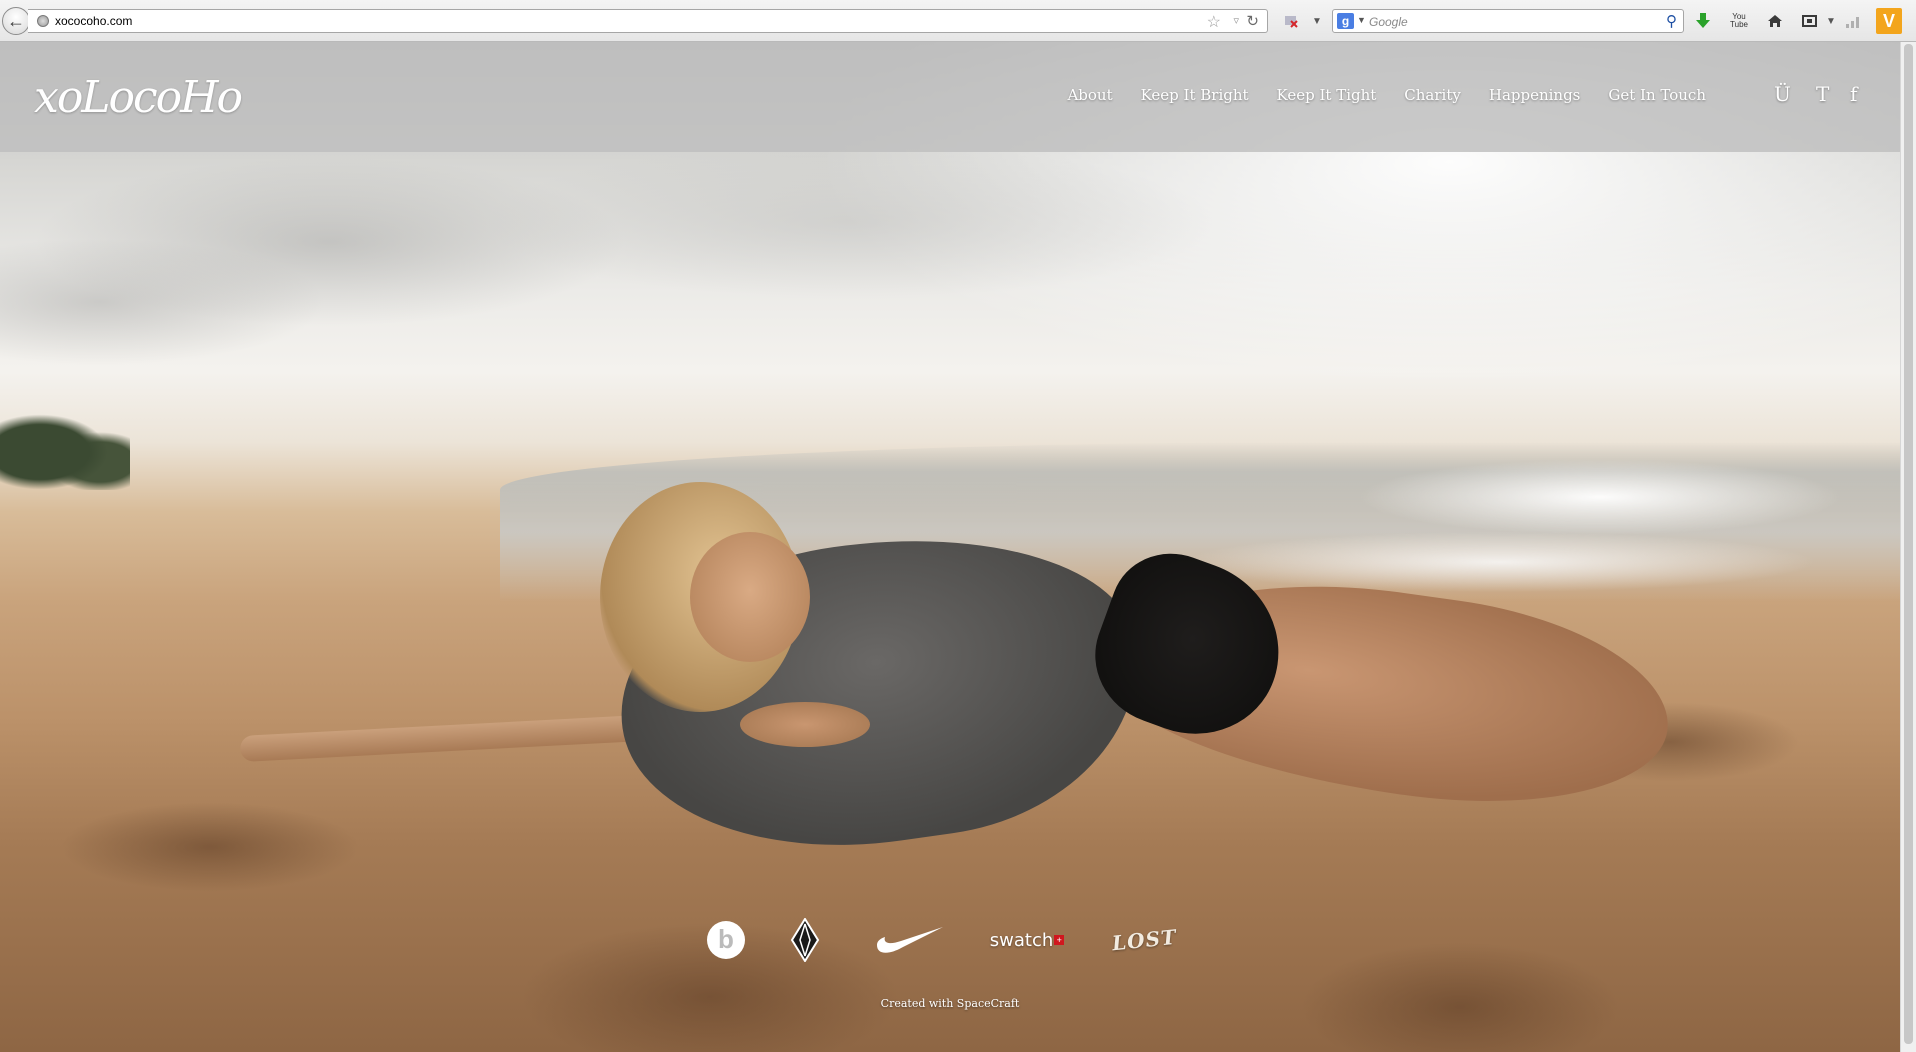  What do you see at coordinates (1703, 21) in the screenshot?
I see `download-icon` at bounding box center [1703, 21].